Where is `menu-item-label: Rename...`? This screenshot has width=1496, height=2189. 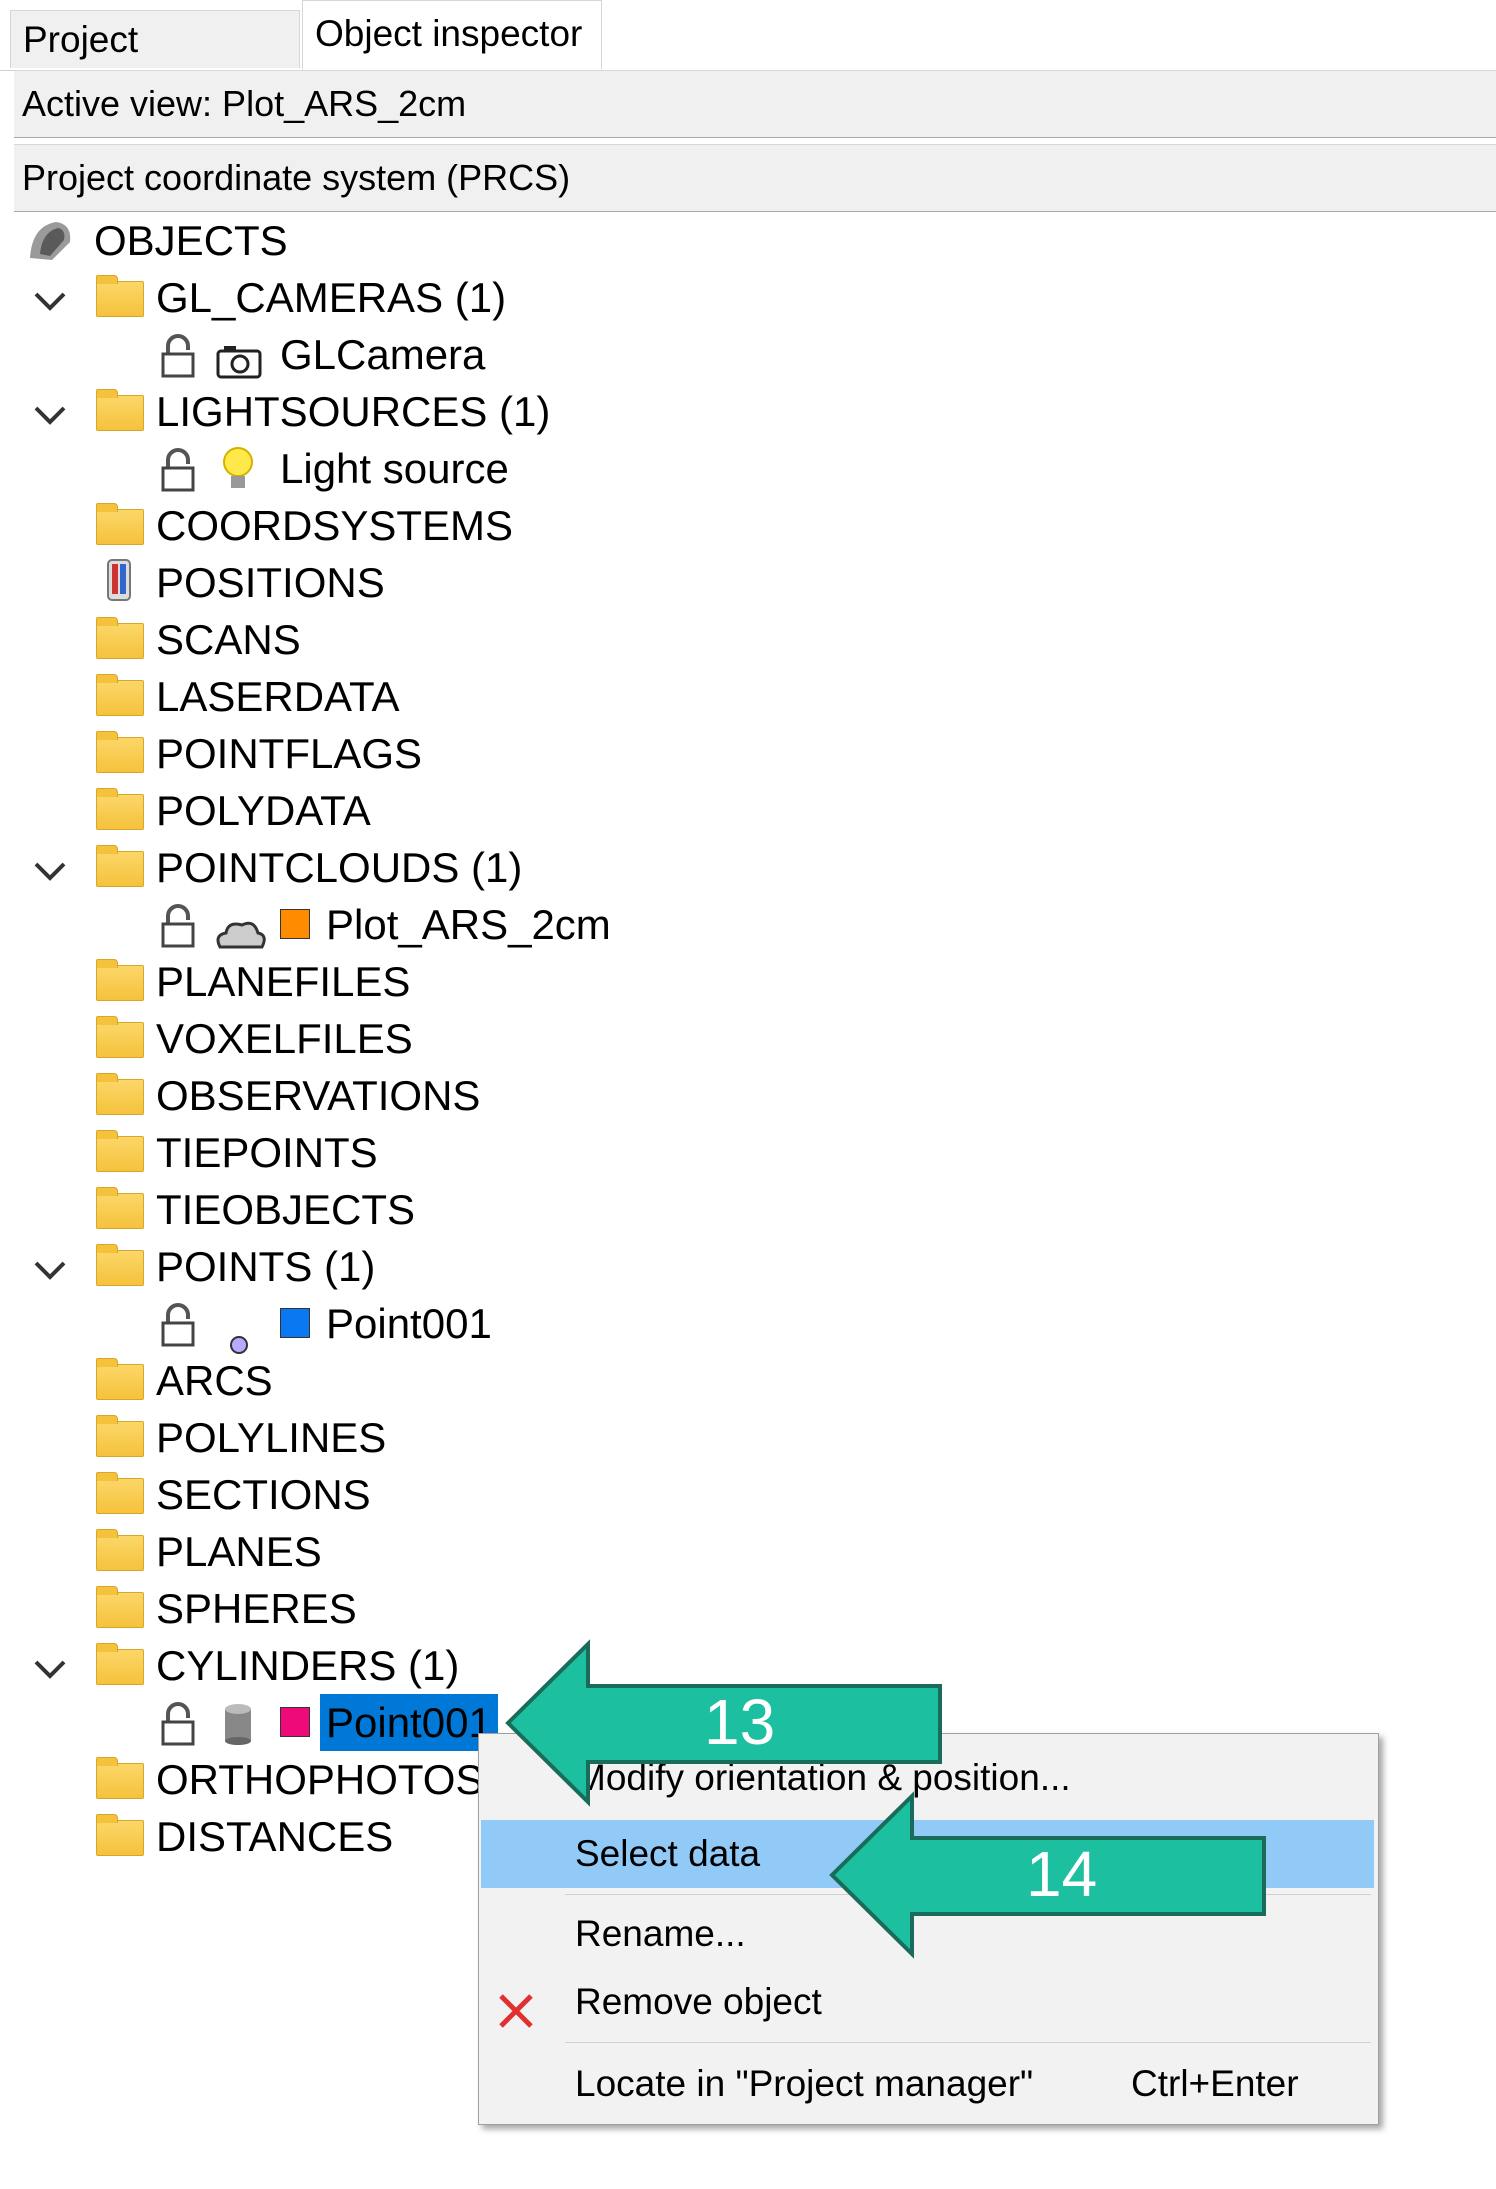 menu-item-label: Rename... is located at coordinates (660, 1933).